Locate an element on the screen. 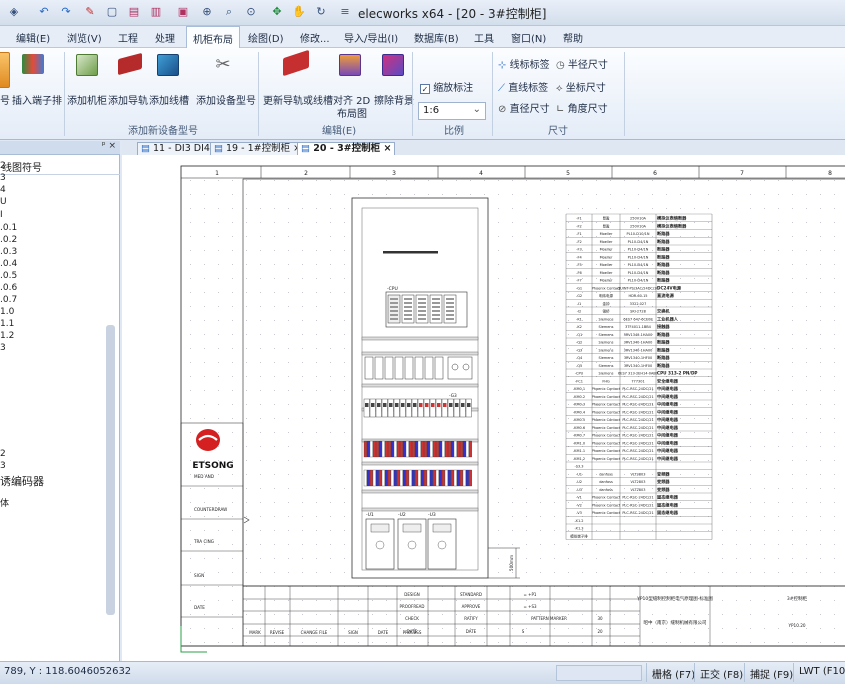  menu-item: 处理 is located at coordinates (165, 37).